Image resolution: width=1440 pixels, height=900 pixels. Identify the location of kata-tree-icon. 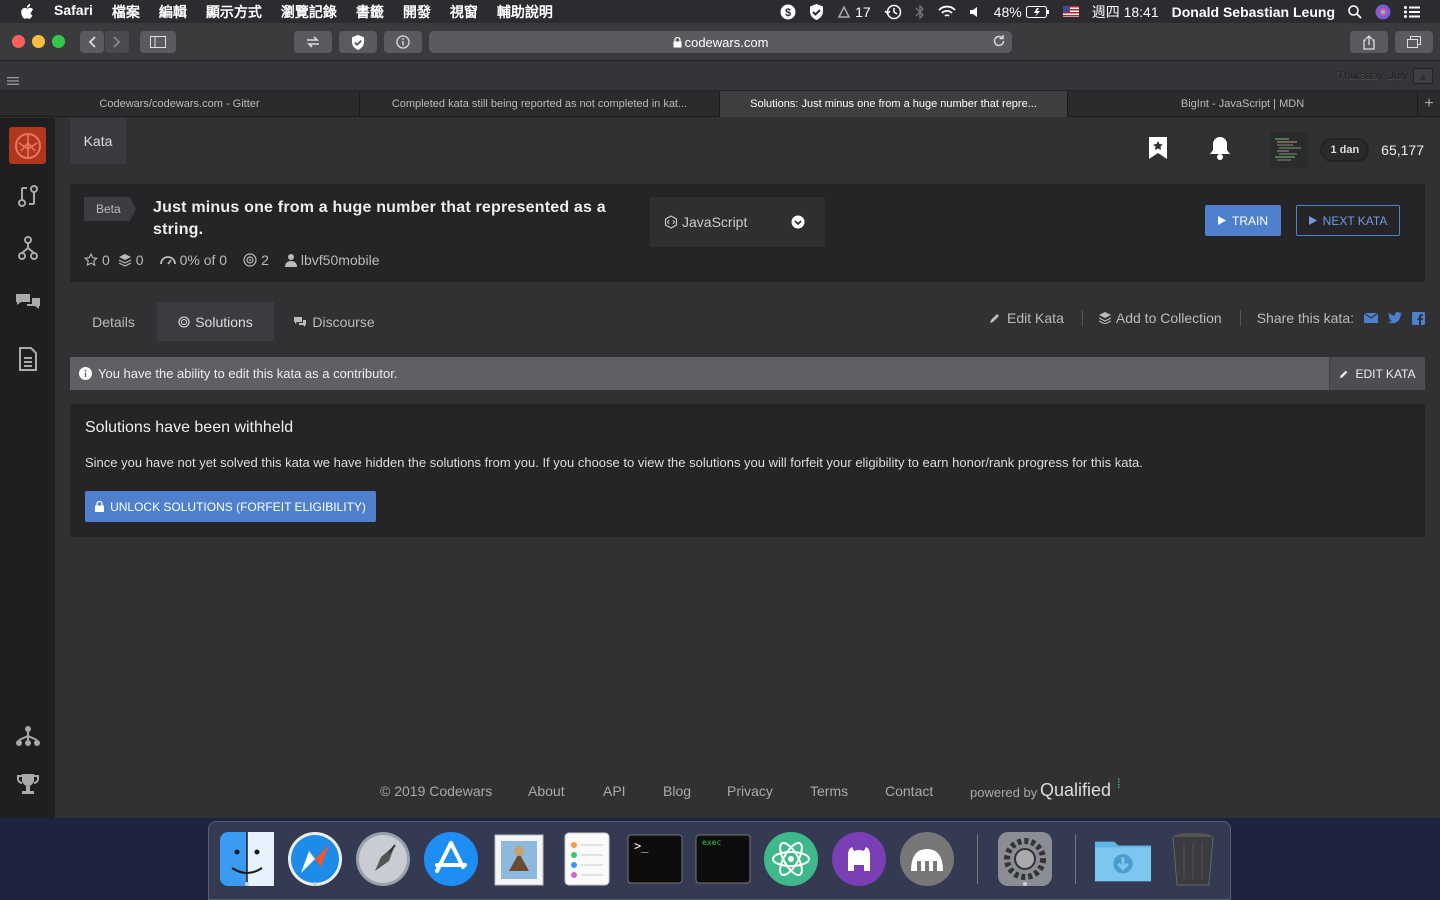
(28, 248).